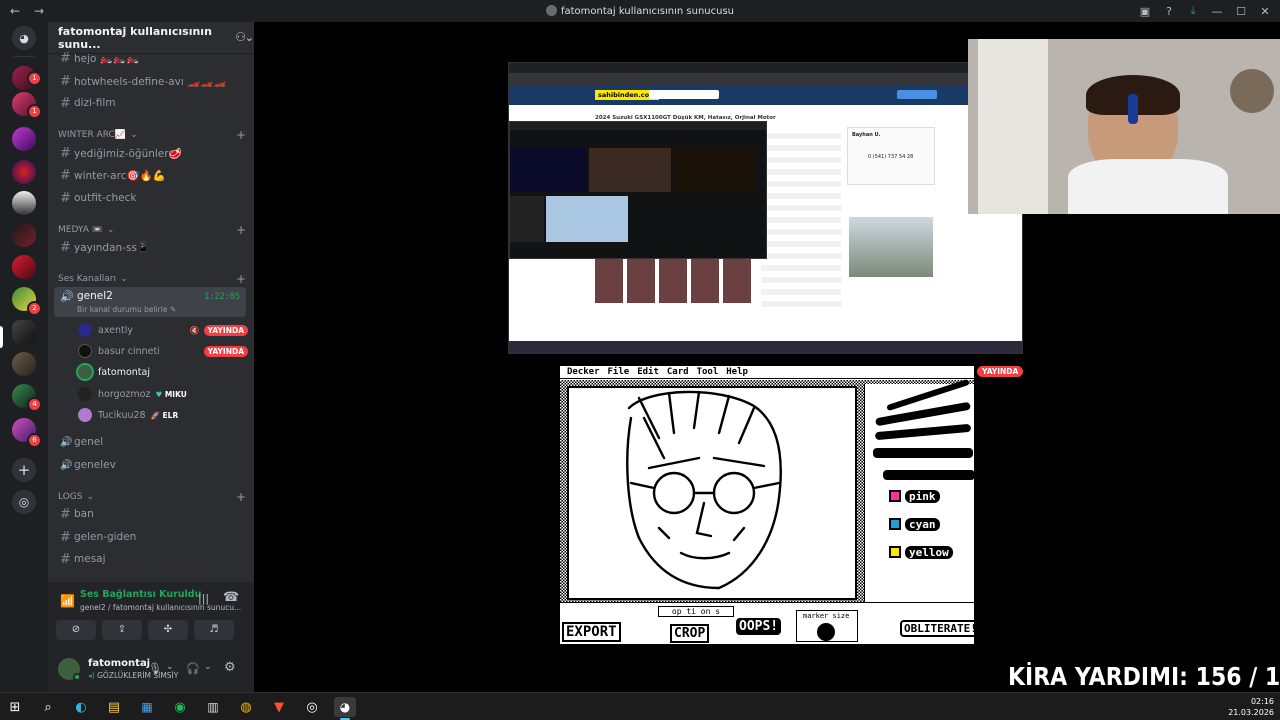 The height and width of the screenshot is (720, 1280). Describe the element at coordinates (931, 524) in the screenshot. I see `marker-cyan: cyan` at that location.